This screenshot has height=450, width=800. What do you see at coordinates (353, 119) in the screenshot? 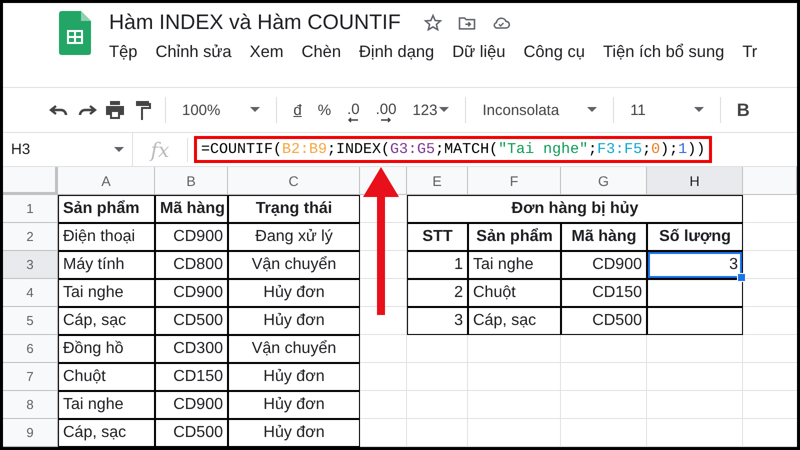
I see `left-arrow-icon` at bounding box center [353, 119].